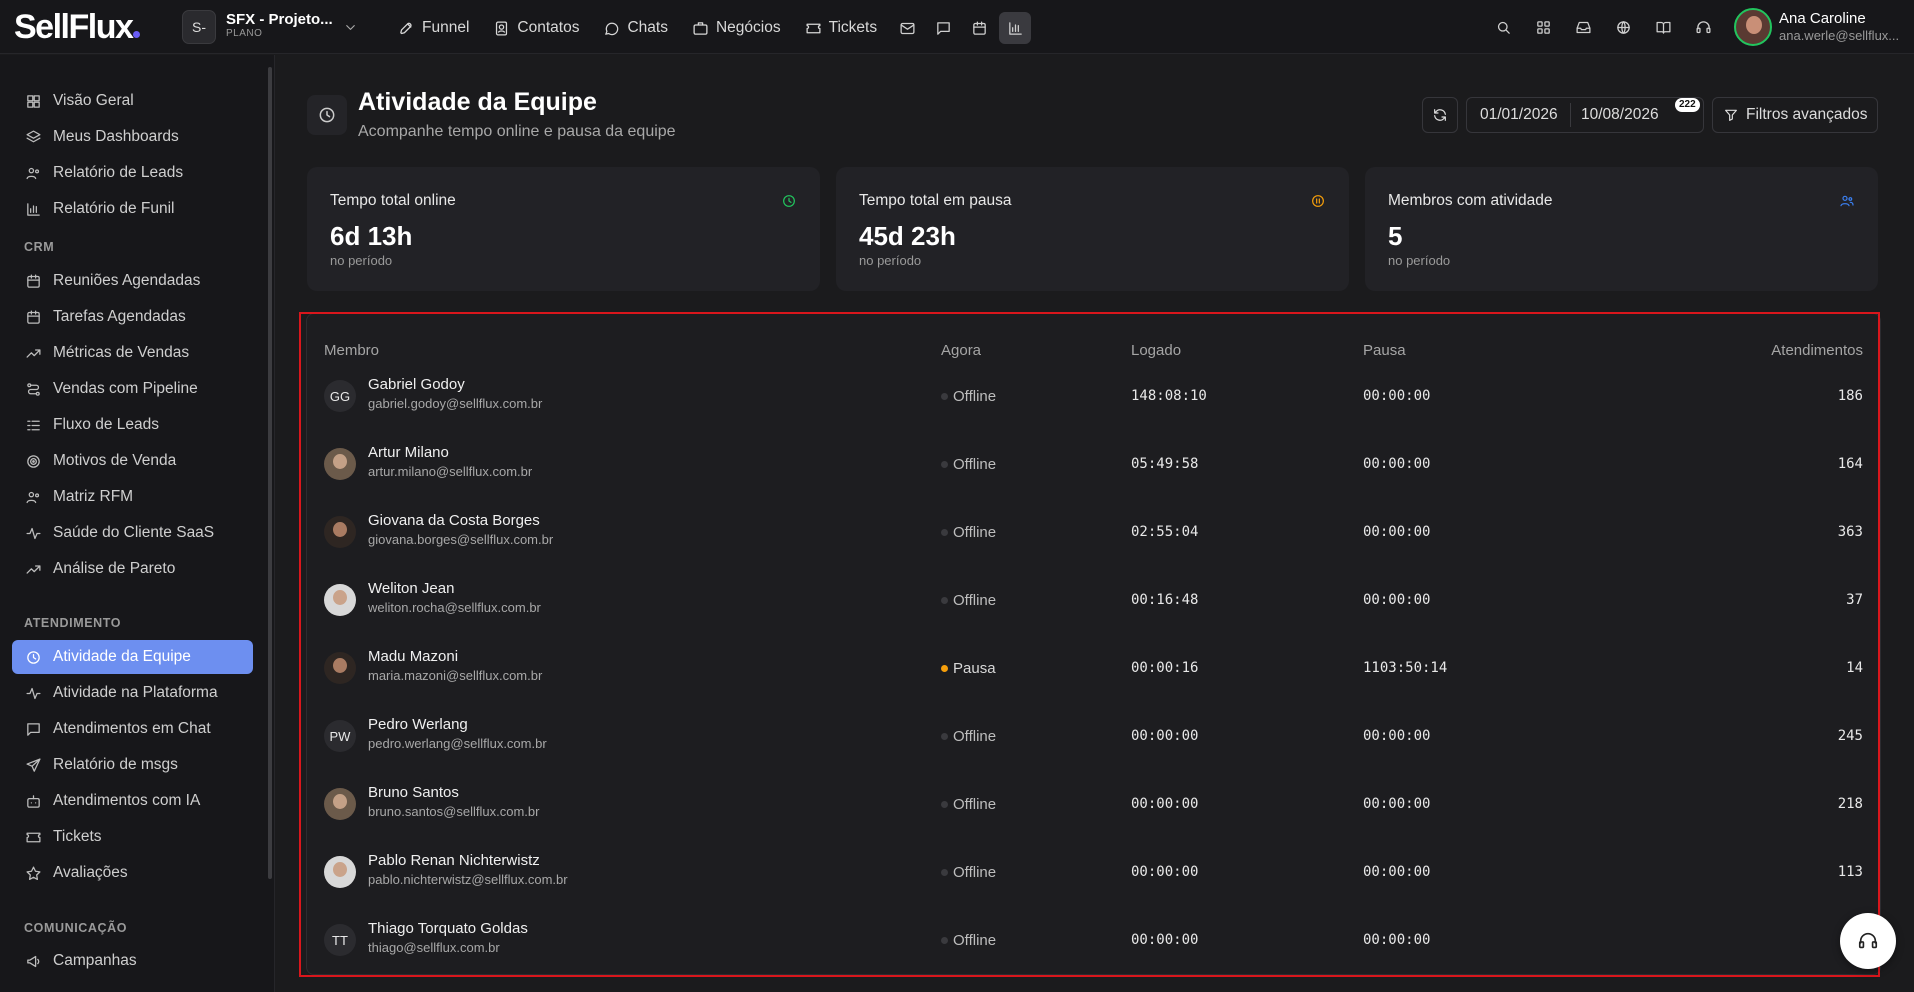  What do you see at coordinates (39, 425) in the screenshot?
I see `list-icon` at bounding box center [39, 425].